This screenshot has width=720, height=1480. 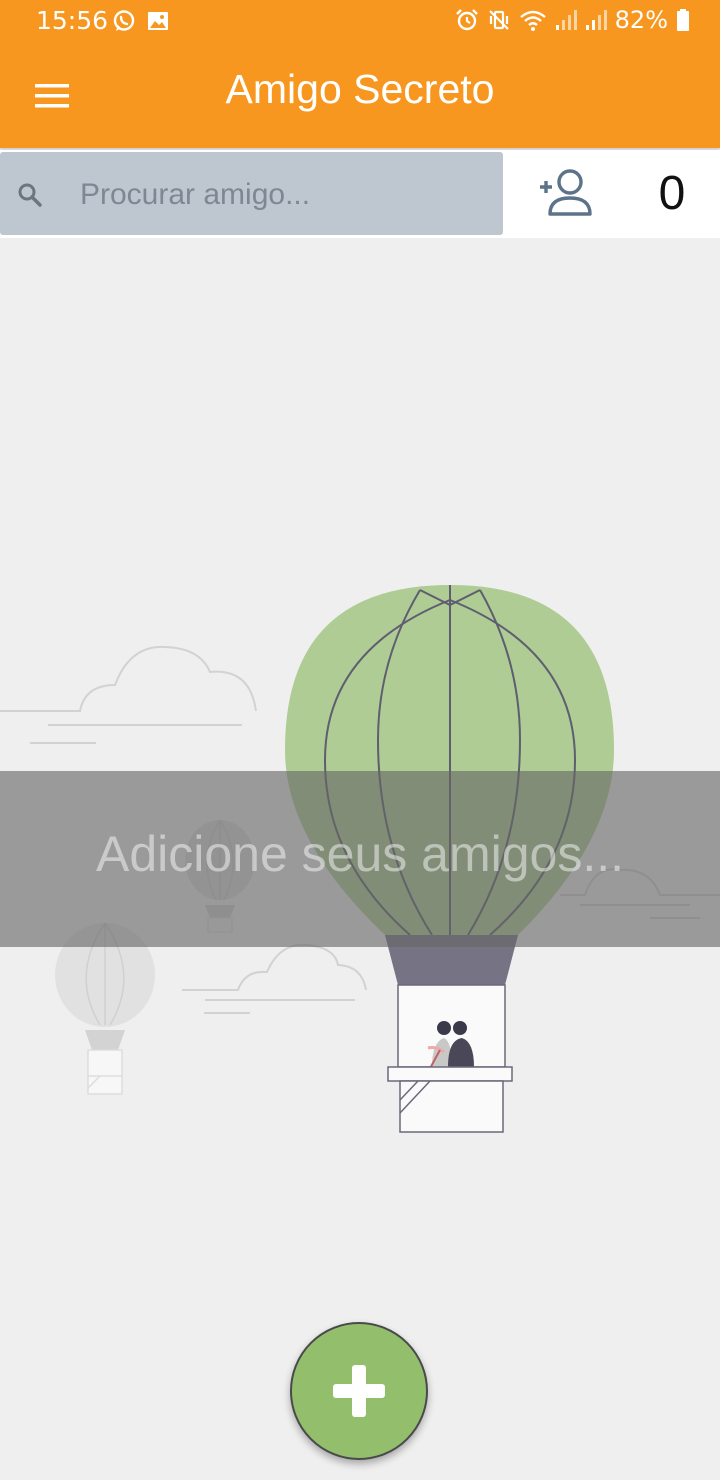 What do you see at coordinates (359, 1391) in the screenshot?
I see `add-friend-fab` at bounding box center [359, 1391].